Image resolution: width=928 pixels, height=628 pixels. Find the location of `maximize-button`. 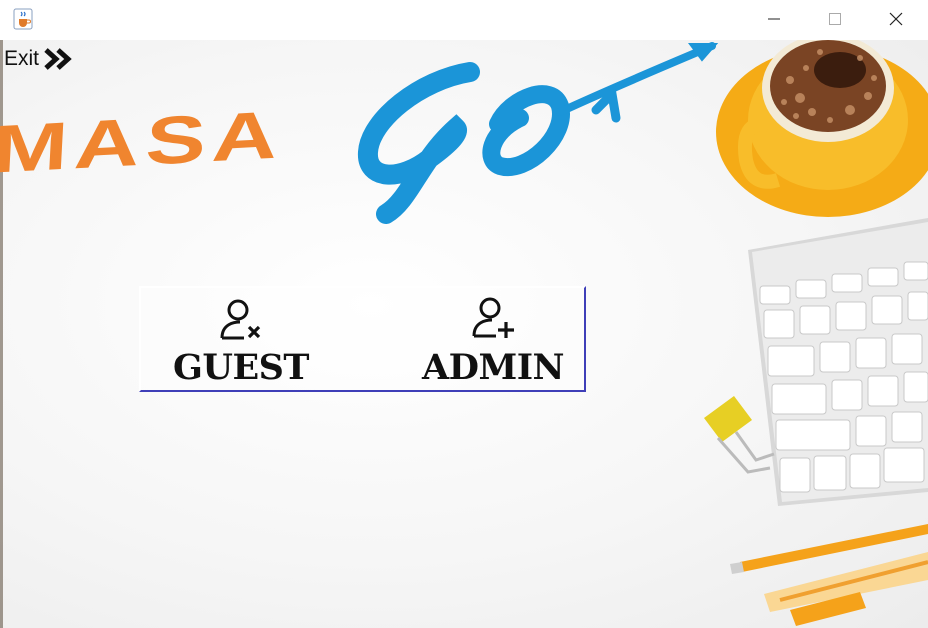

maximize-button is located at coordinates (835, 19).